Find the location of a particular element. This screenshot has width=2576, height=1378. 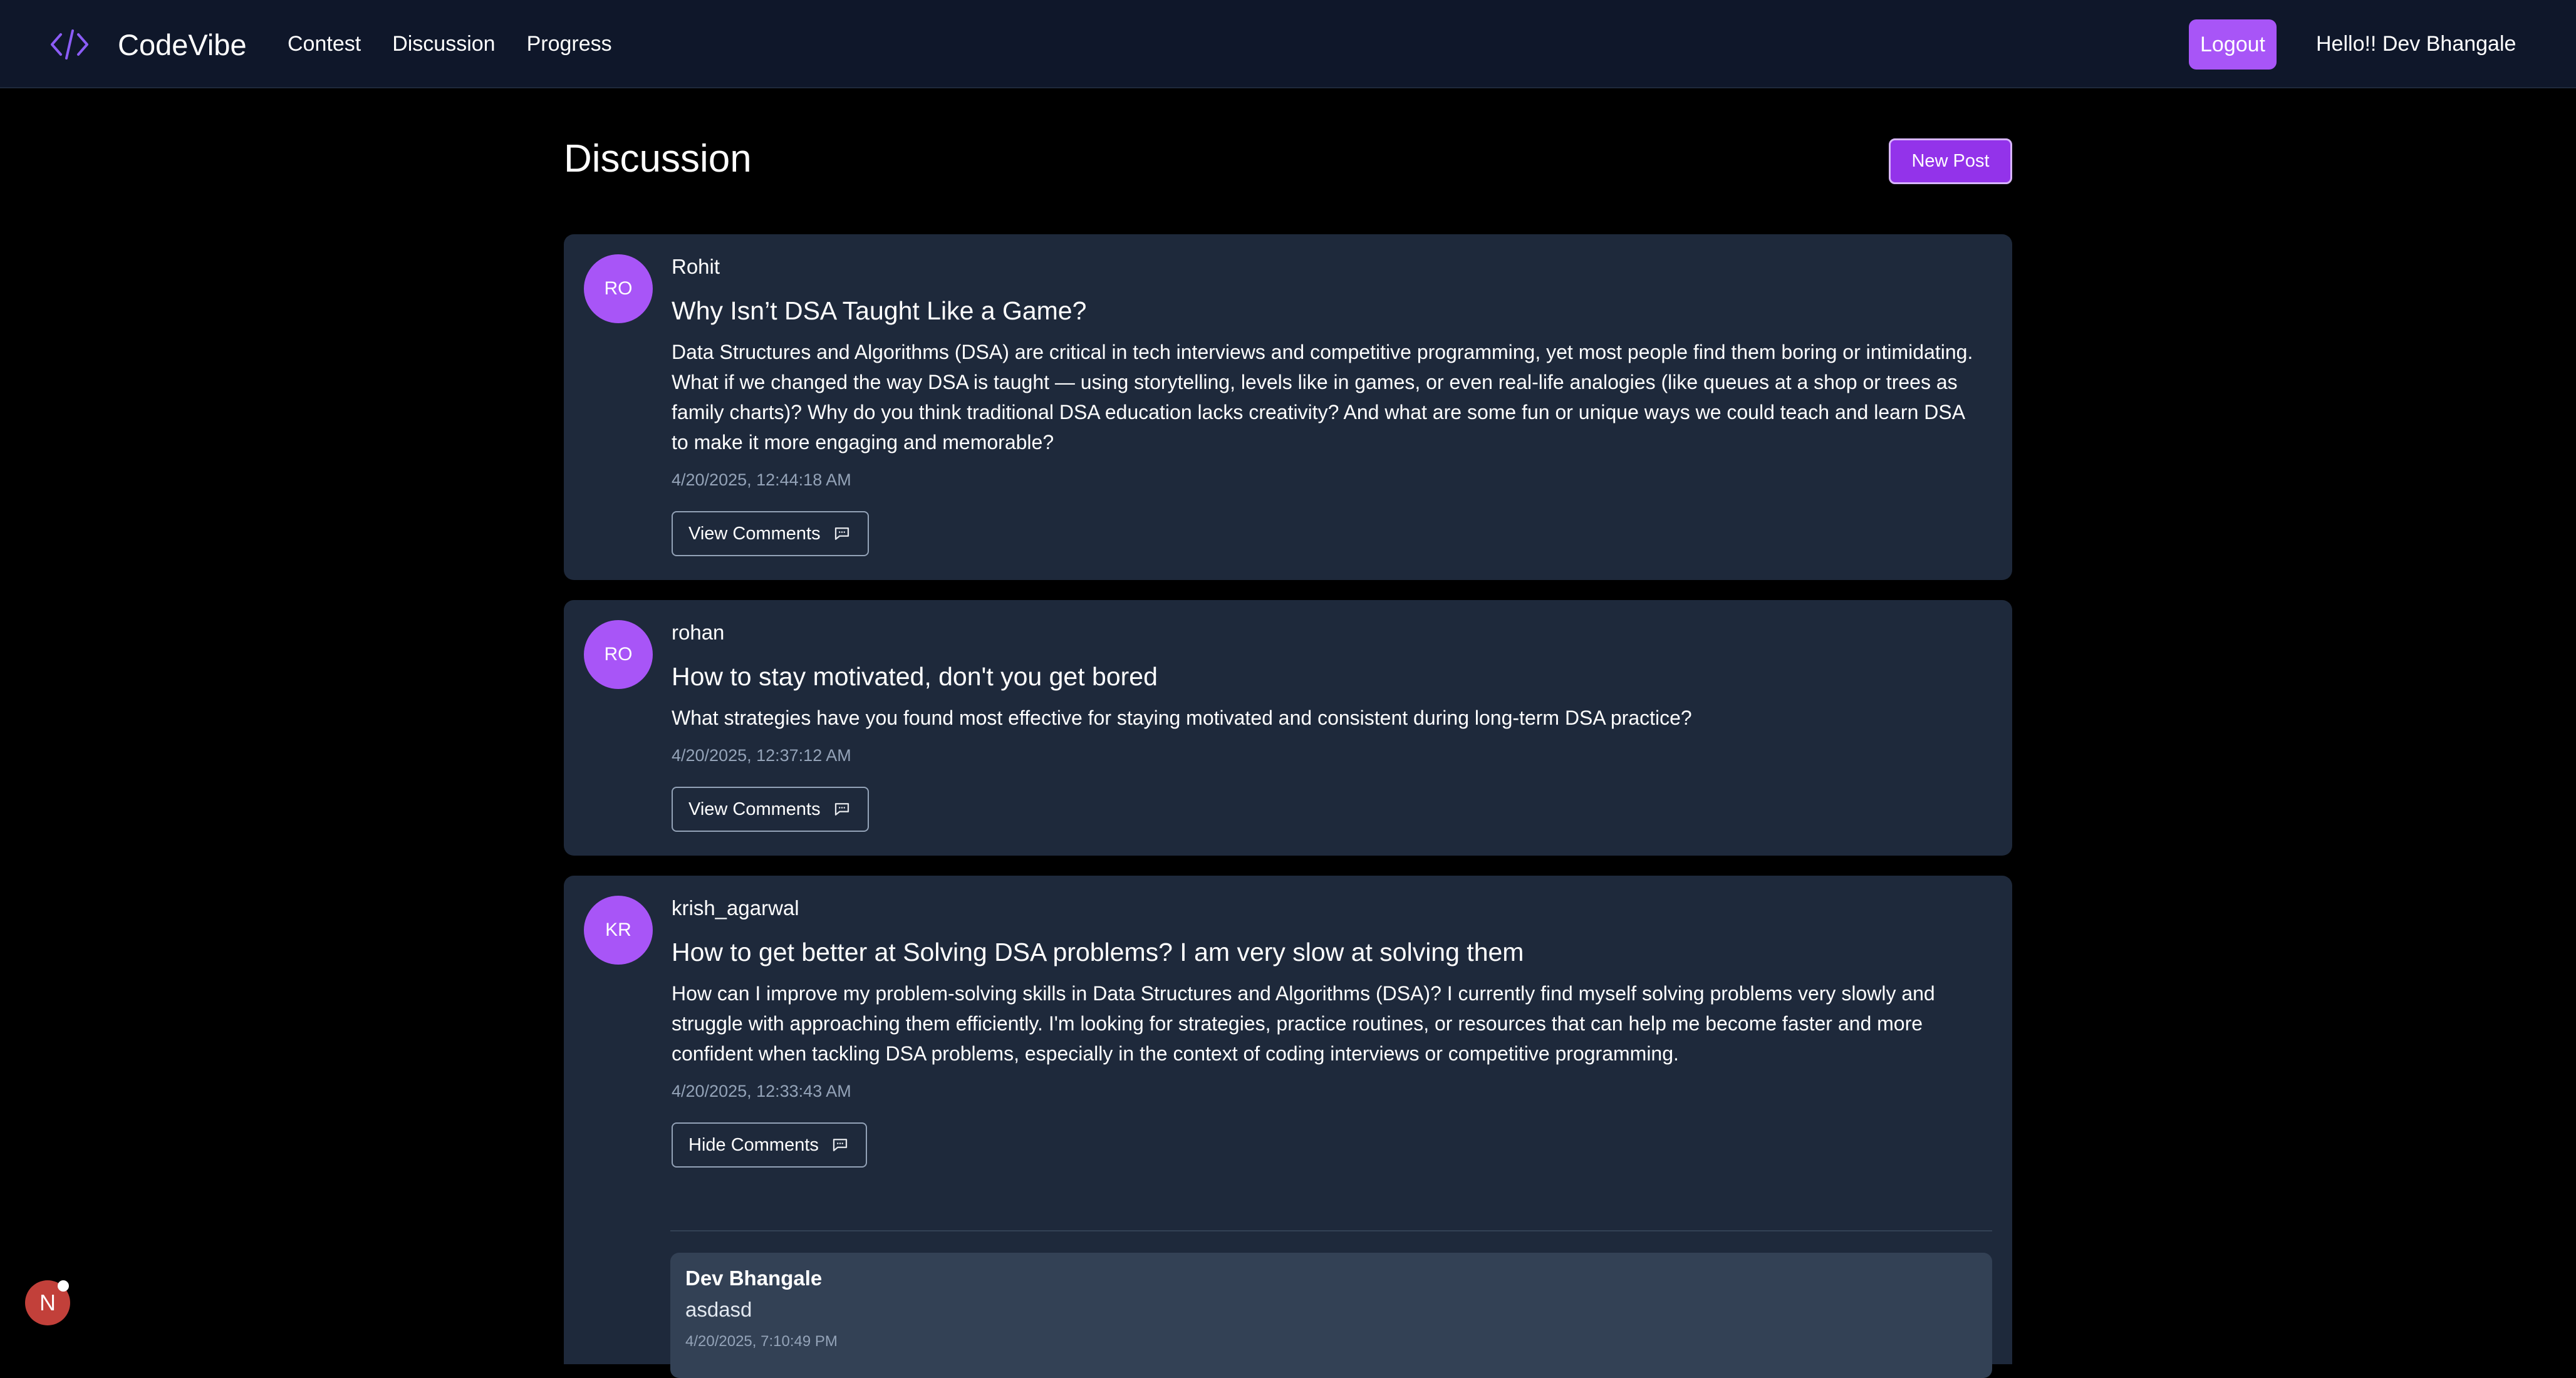

post-timestamp: 4/20/2025, 12:33:43 AM is located at coordinates (761, 1091).